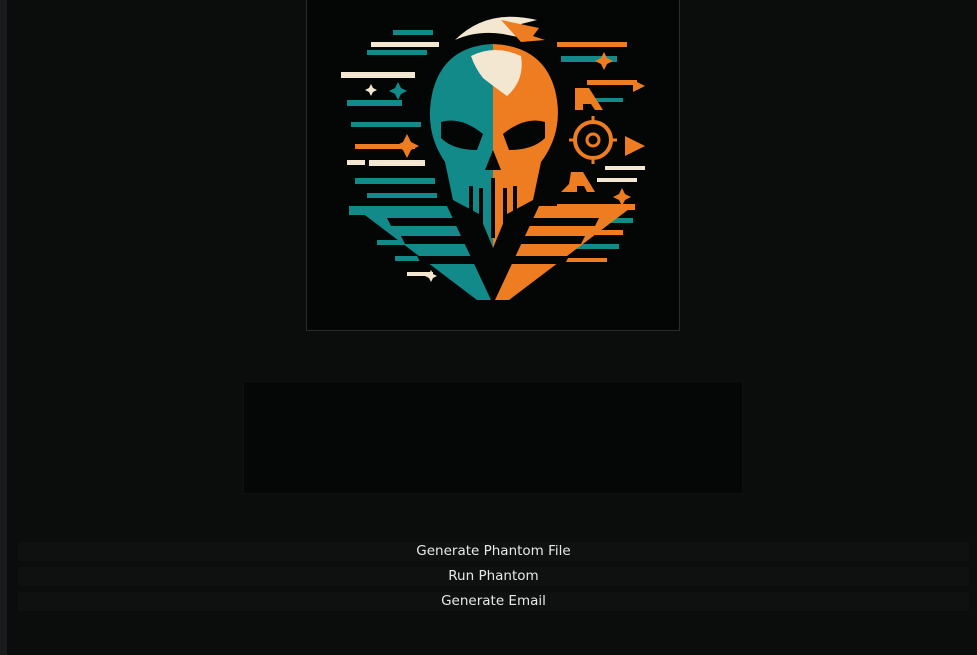 The width and height of the screenshot is (977, 655). What do you see at coordinates (493, 437) in the screenshot?
I see `output-display` at bounding box center [493, 437].